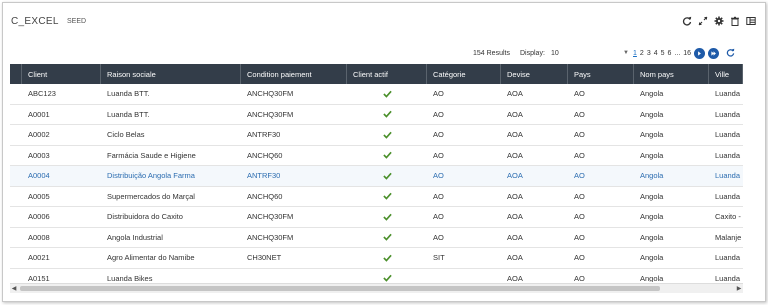  What do you see at coordinates (670, 53) in the screenshot?
I see `page-link: 6` at bounding box center [670, 53].